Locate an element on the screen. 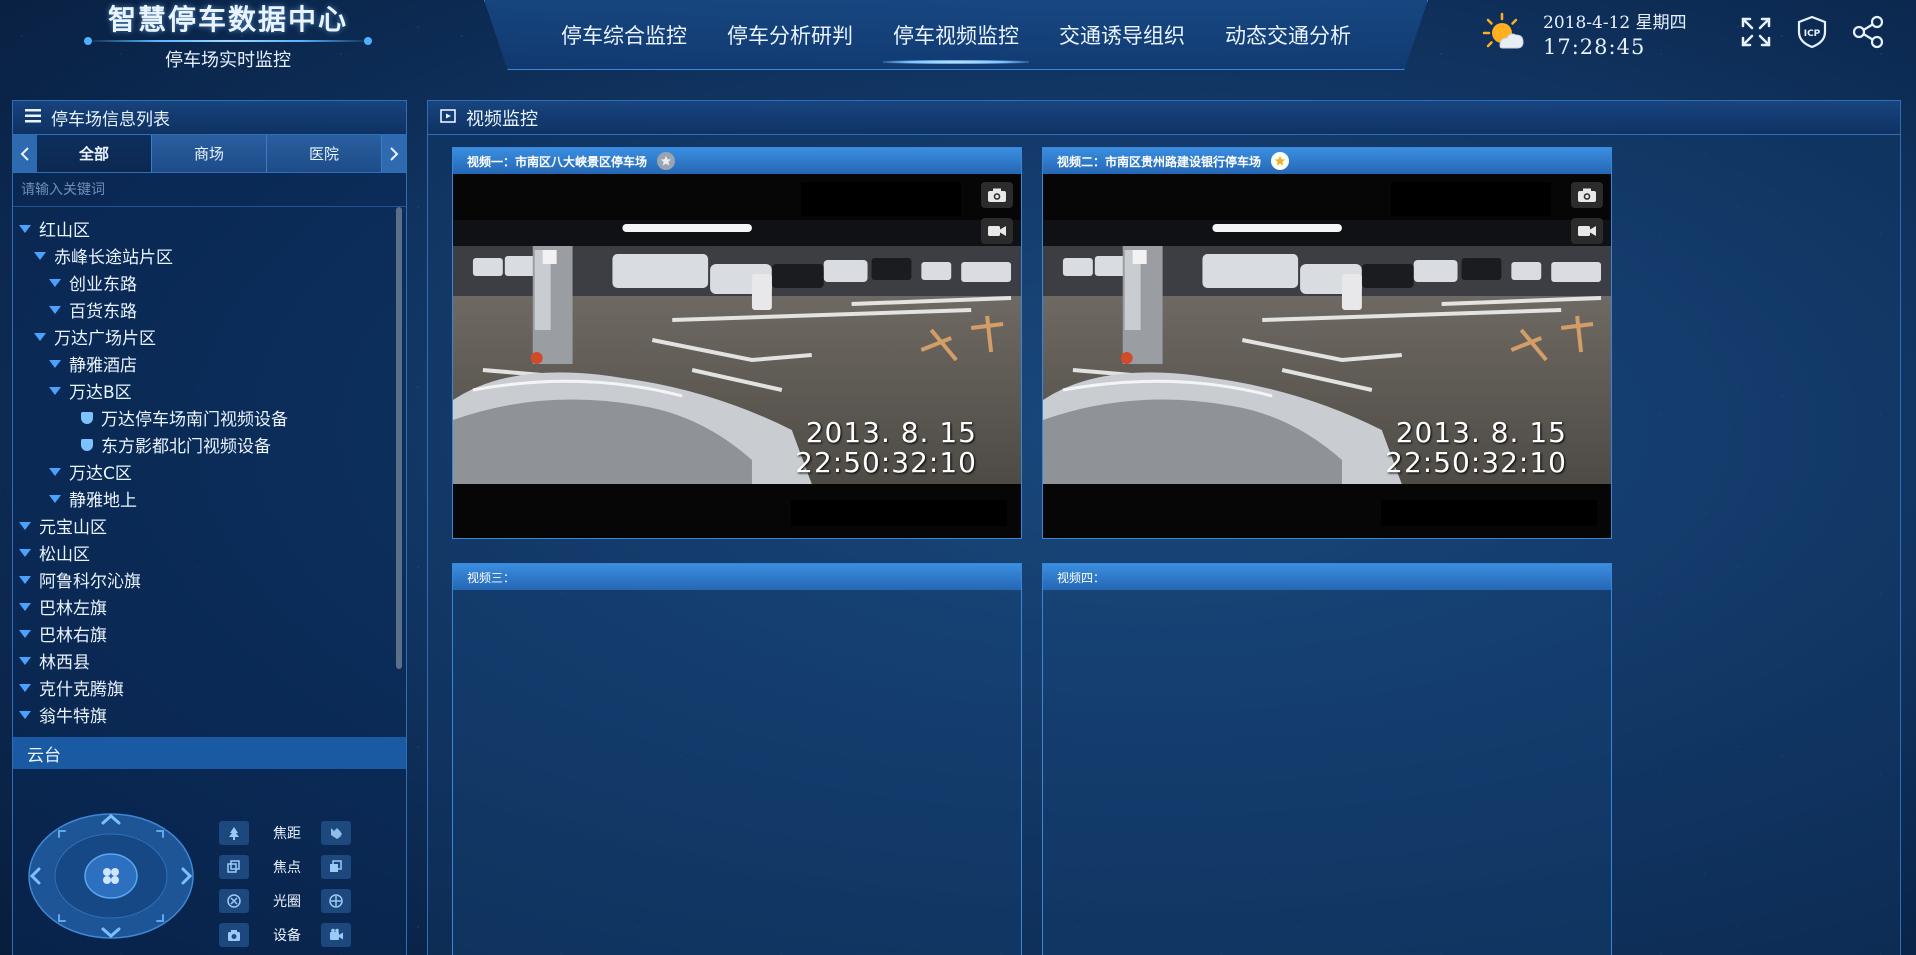  nav-item-overview: 停车综合监控 is located at coordinates (624, 35).